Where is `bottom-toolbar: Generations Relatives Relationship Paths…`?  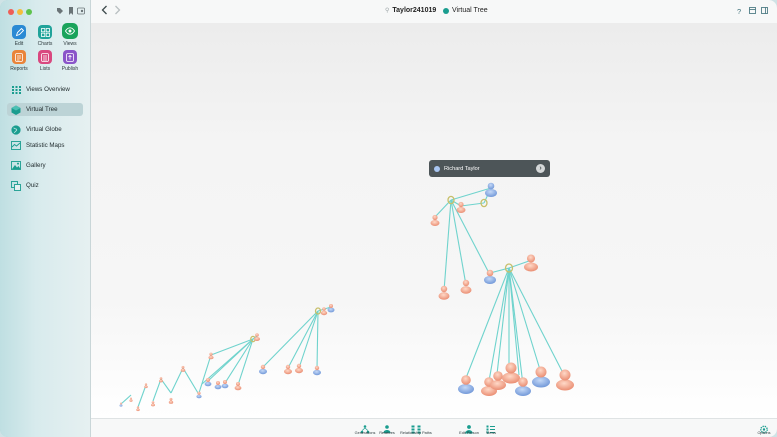
bottom-toolbar: Generations Relatives Relationship Paths… is located at coordinates (434, 427).